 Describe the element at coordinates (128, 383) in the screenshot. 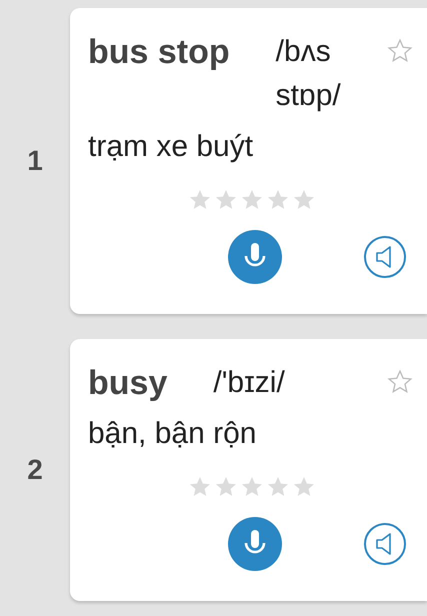

I see `word-text: busy` at that location.